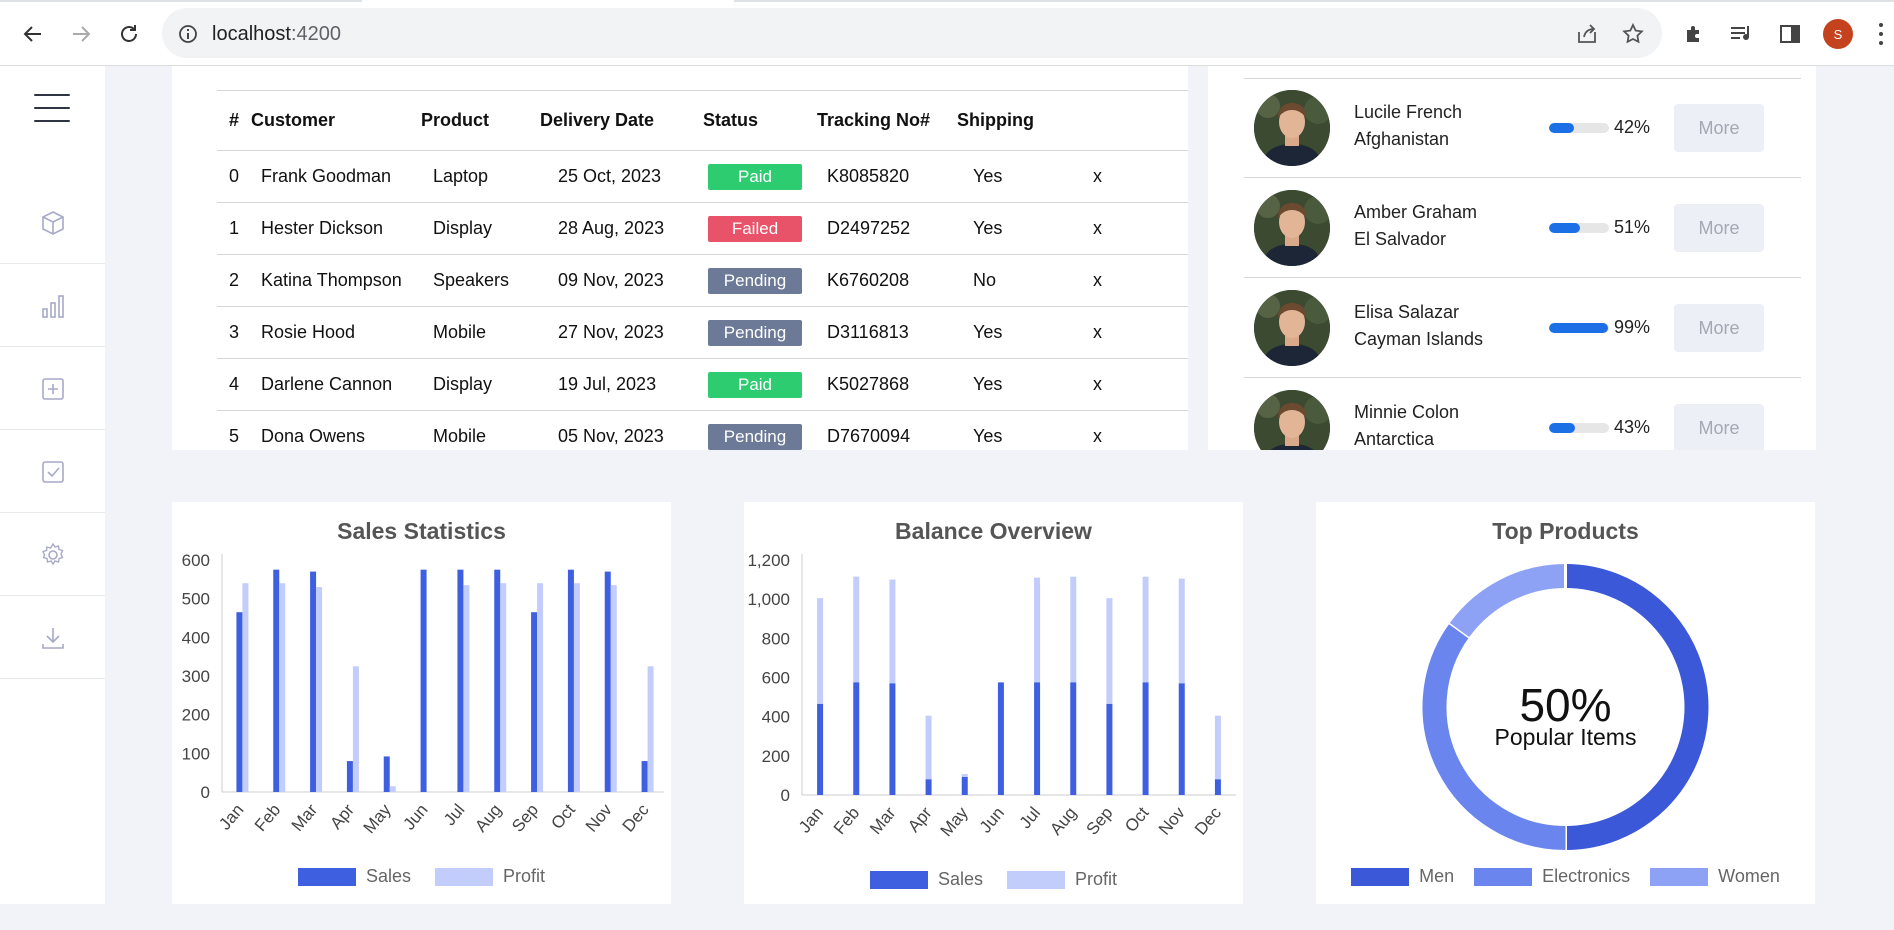 The width and height of the screenshot is (1894, 930). Describe the element at coordinates (188, 34) in the screenshot. I see `info-icon` at that location.